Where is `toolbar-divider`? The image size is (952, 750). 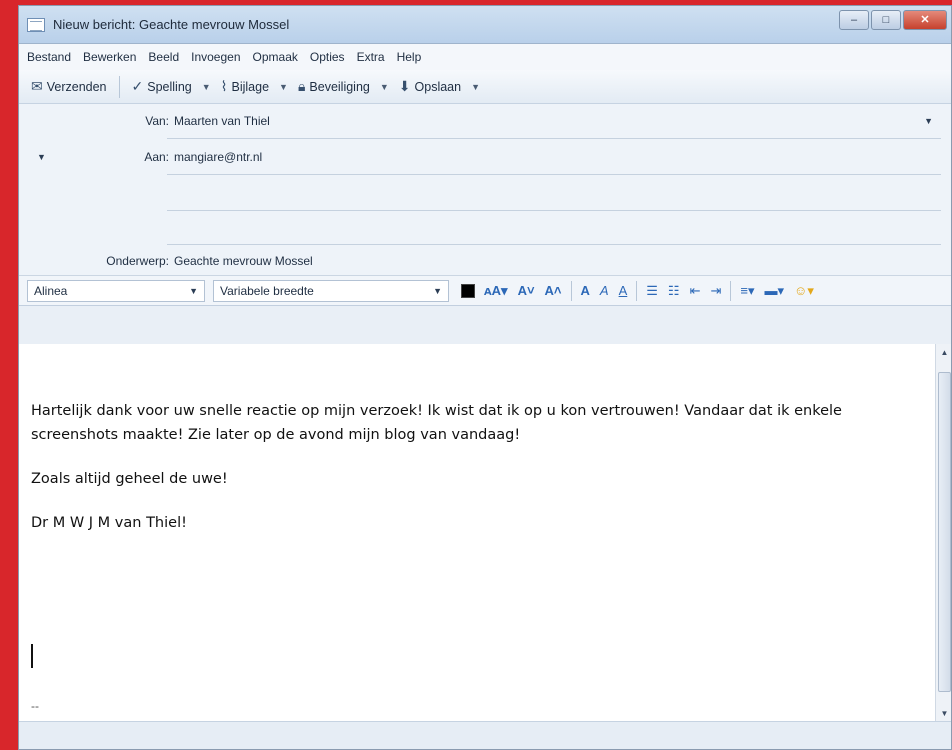
toolbar-divider is located at coordinates (119, 86).